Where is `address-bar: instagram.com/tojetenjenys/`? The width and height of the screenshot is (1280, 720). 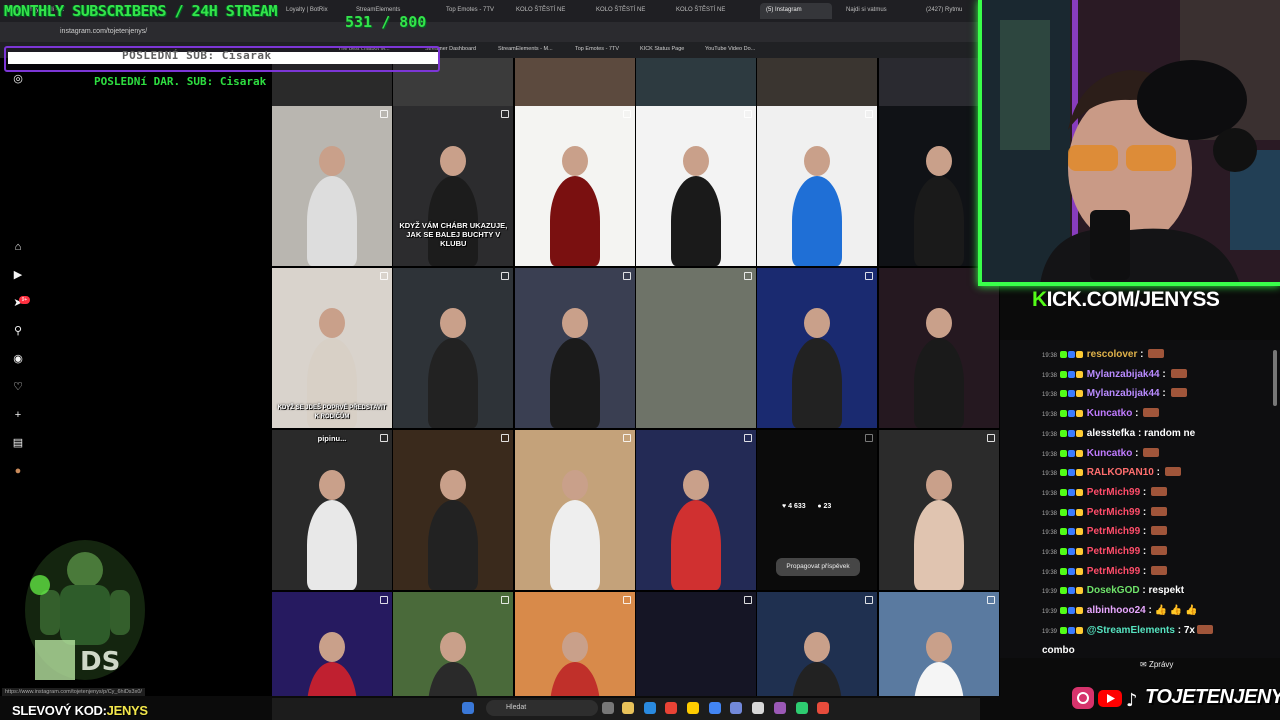 address-bar: instagram.com/tojetenjenys/ is located at coordinates (490, 32).